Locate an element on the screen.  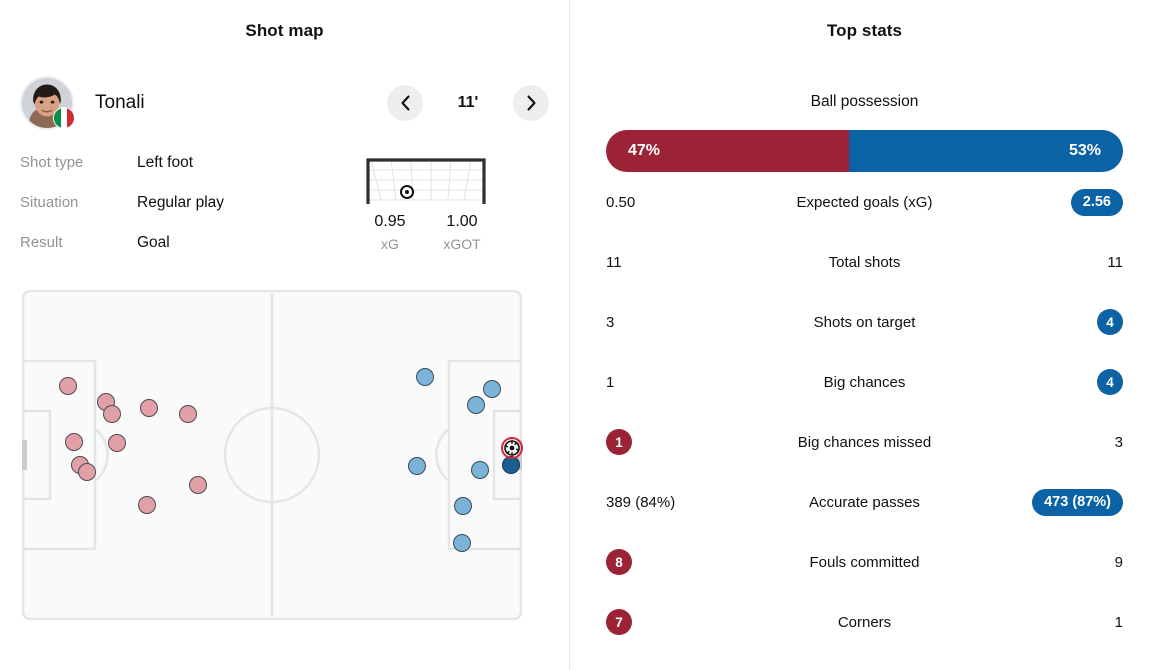
stat-home-value: 7 is located at coordinates (681, 622).